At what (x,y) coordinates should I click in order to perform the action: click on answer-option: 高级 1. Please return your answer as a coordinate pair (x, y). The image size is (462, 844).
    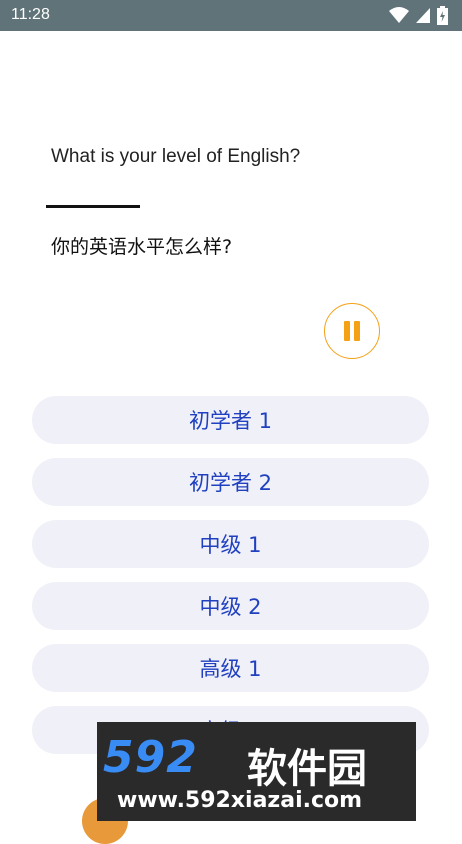
    Looking at the image, I should click on (230, 668).